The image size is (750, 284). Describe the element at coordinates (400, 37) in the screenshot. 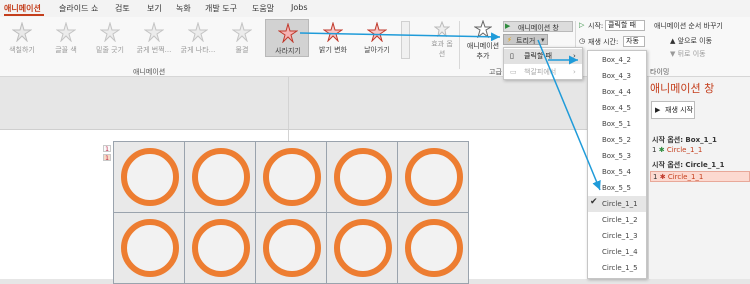

I see `arrow-to-trigger` at that location.